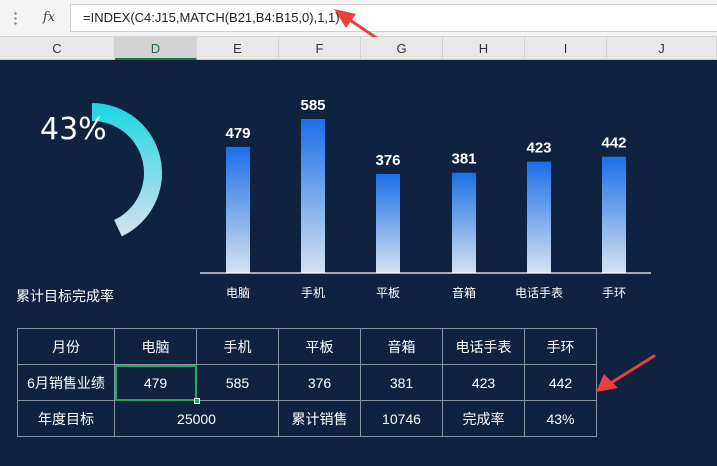  What do you see at coordinates (313, 293) in the screenshot?
I see `category-label-1: 手机` at bounding box center [313, 293].